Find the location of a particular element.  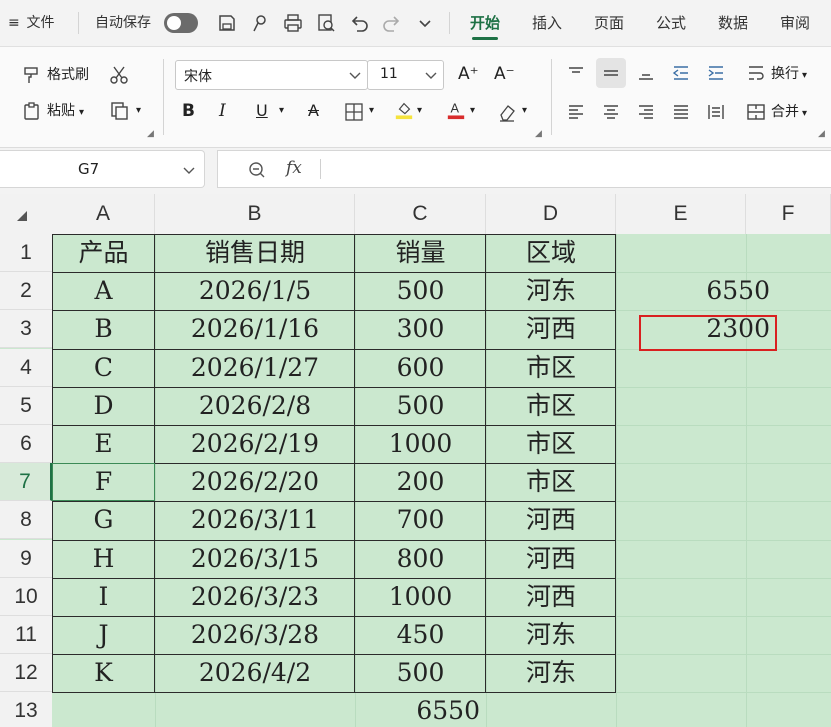

borders-dropdown-icon: ▾ is located at coordinates (371, 111).